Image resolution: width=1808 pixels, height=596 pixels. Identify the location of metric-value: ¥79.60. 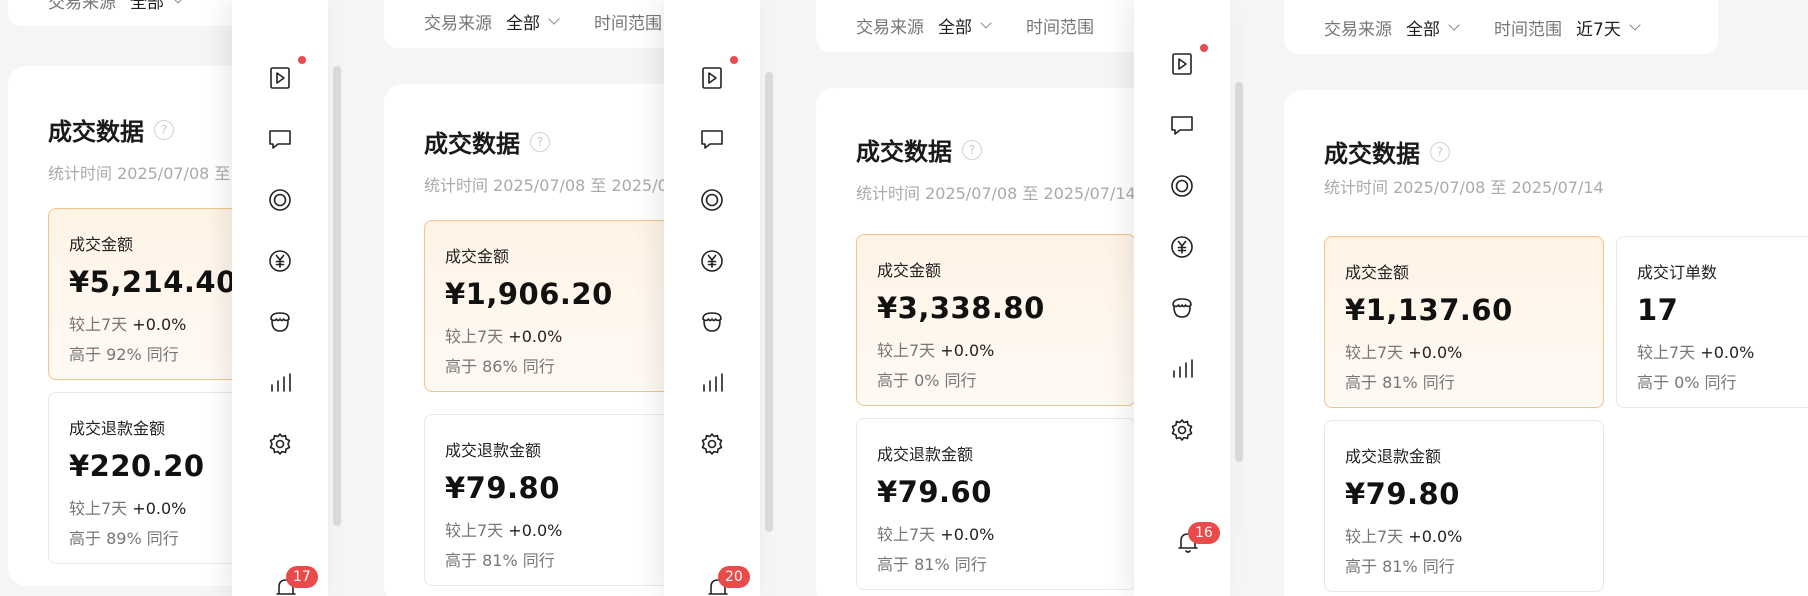
(934, 492).